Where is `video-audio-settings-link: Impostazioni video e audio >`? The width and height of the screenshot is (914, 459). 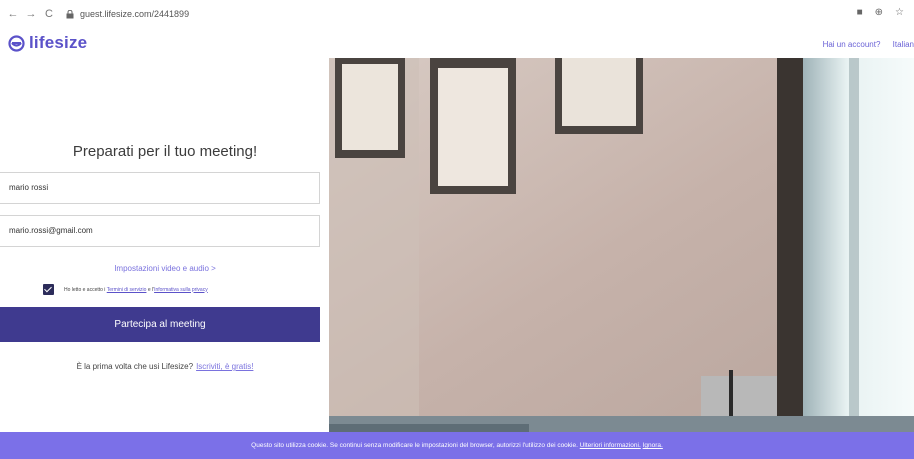 video-audio-settings-link: Impostazioni video e audio > is located at coordinates (165, 268).